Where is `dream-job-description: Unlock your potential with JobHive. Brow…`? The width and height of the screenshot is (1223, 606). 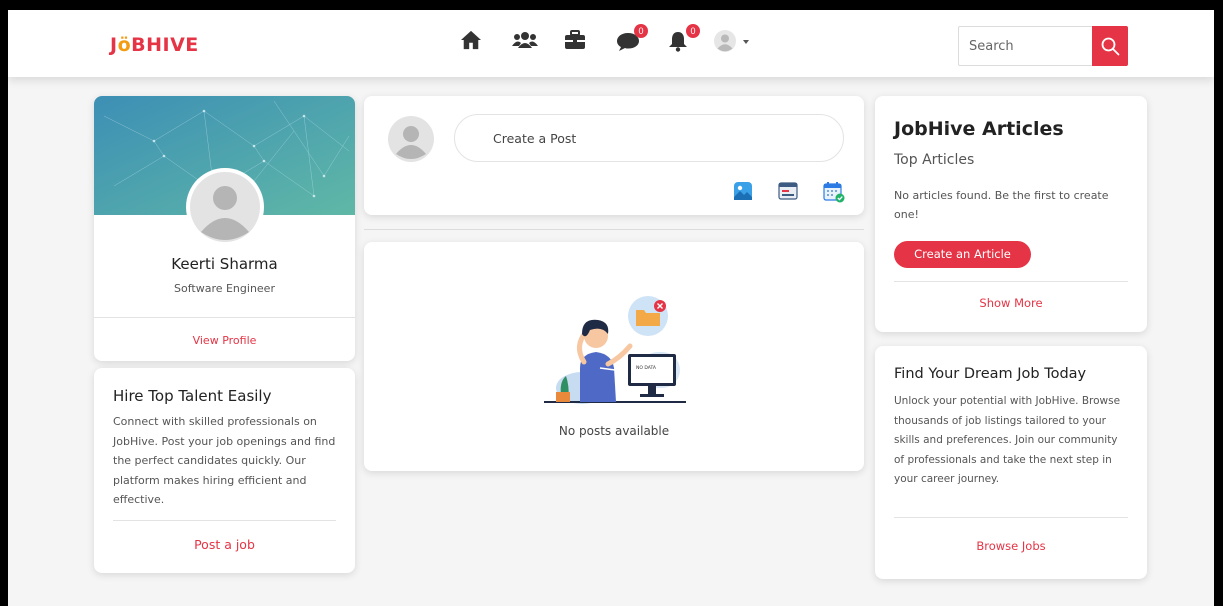 dream-job-description: Unlock your potential with JobHive. Brow… is located at coordinates (1007, 440).